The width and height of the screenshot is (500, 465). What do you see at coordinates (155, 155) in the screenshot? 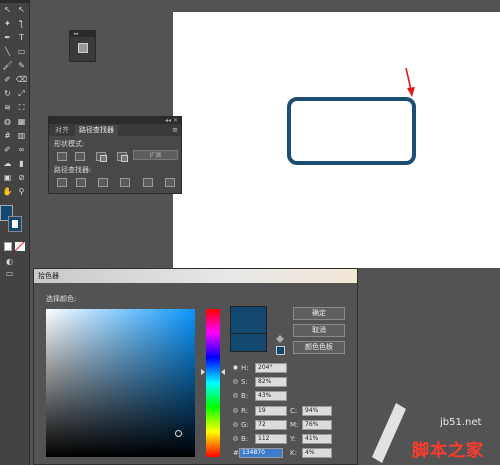
I see `expand-button: 扩展` at bounding box center [155, 155].